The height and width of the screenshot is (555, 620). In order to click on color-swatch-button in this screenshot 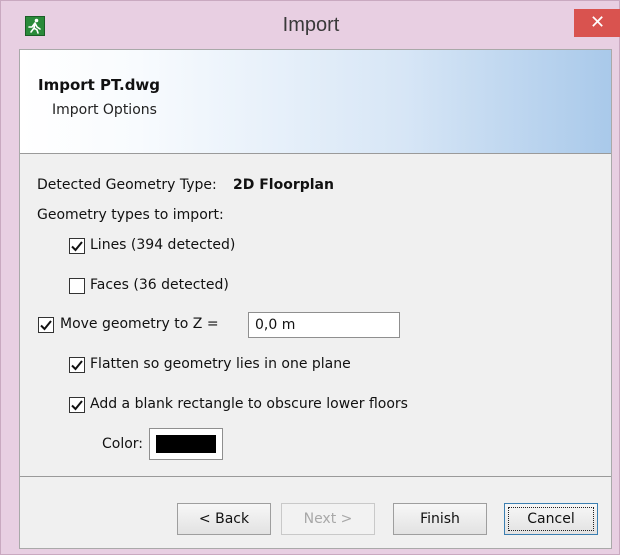, I will do `click(186, 444)`.